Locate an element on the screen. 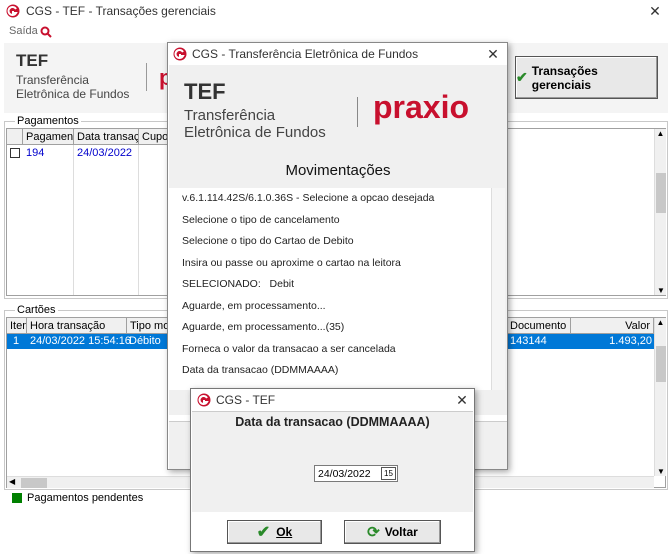 The image size is (672, 554). tef-logo-sub2: Eletrônica de Fundos is located at coordinates (255, 132).